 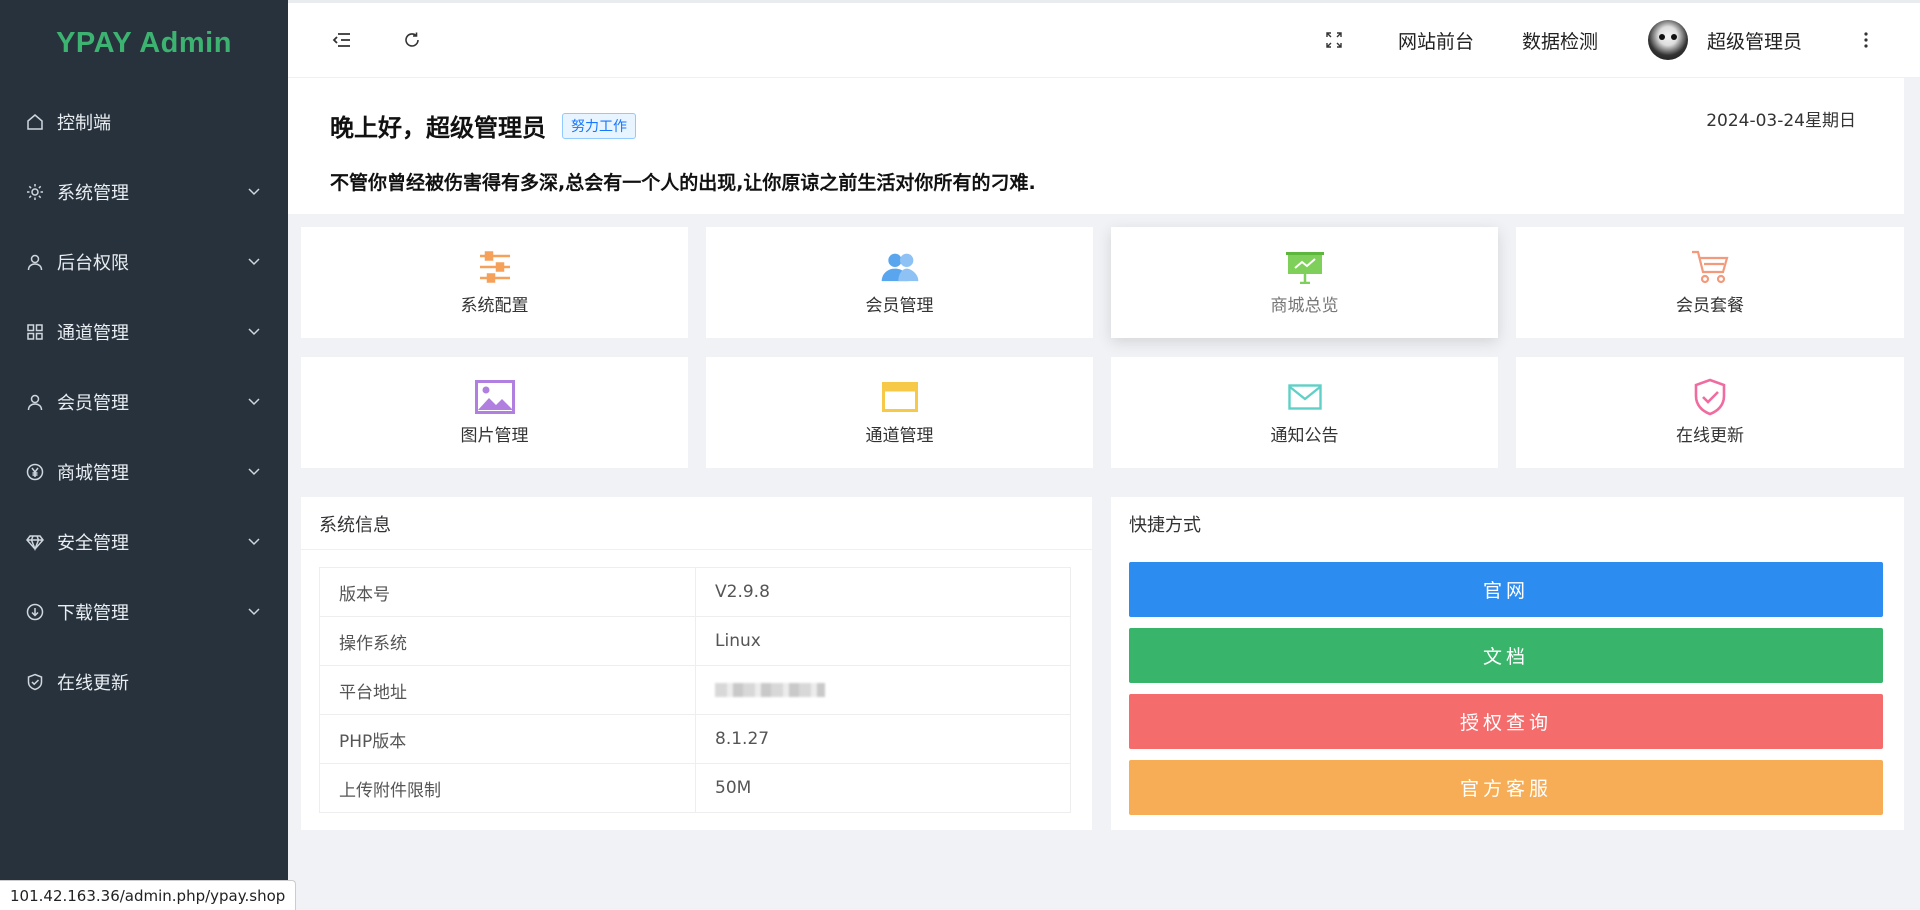 What do you see at coordinates (1710, 306) in the screenshot?
I see `tile-label: 会员套餐` at bounding box center [1710, 306].